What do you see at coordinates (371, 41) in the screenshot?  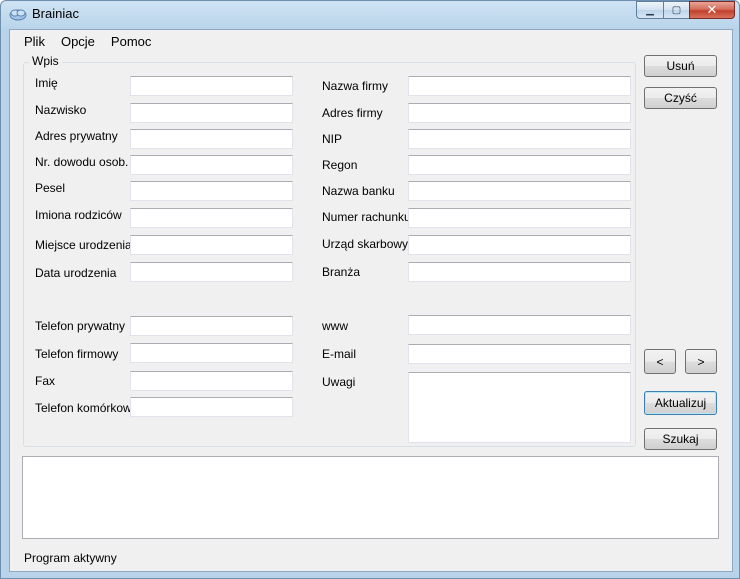 I see `menu-bar: Plik Opcje Pomoc` at bounding box center [371, 41].